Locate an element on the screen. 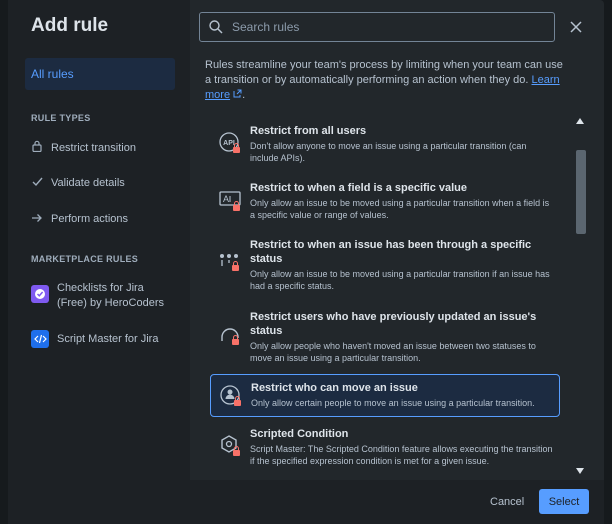 This screenshot has height=524, width=612. sidebar-item-perform-actions: Perform actions is located at coordinates (79, 219).